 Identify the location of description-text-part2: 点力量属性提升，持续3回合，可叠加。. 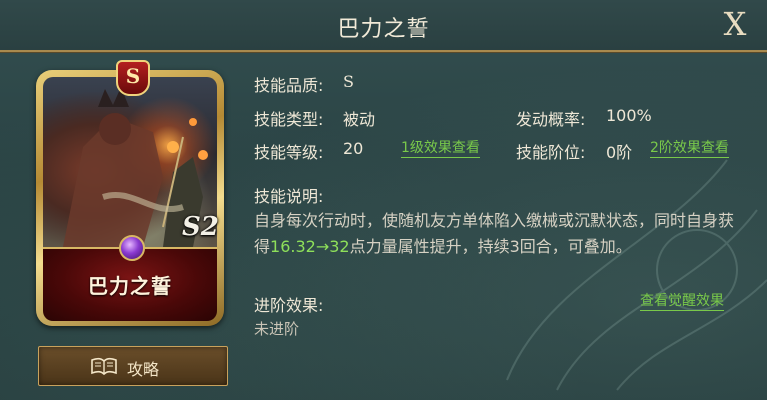
(490, 246).